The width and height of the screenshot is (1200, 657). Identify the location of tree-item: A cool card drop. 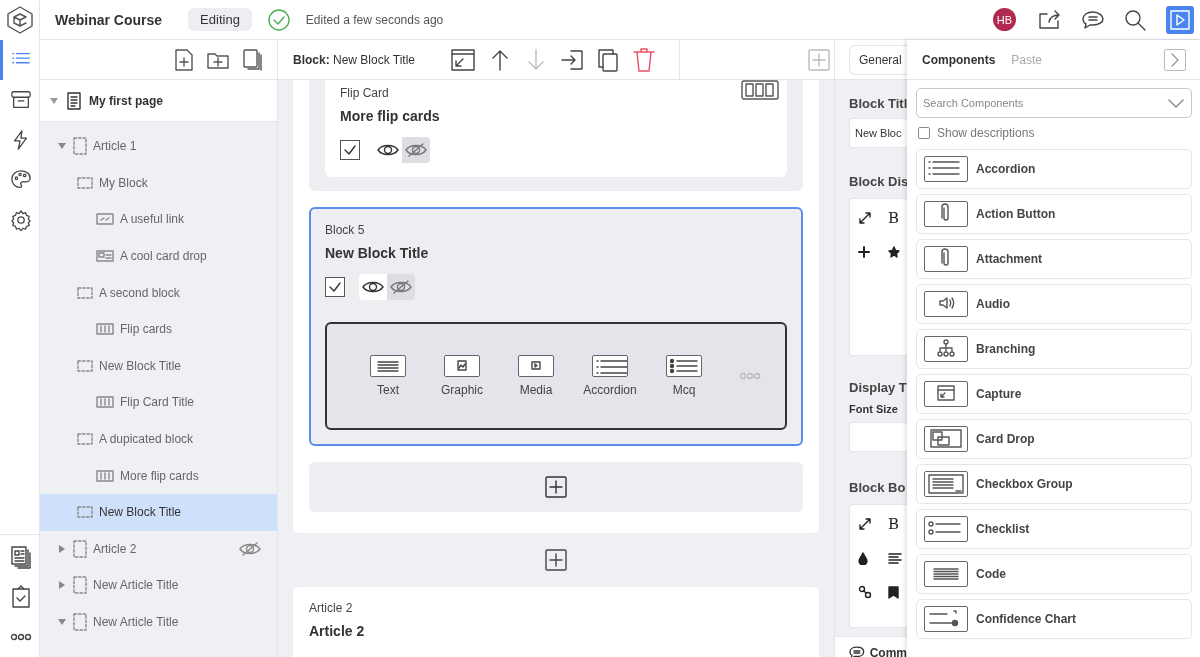
(158, 256).